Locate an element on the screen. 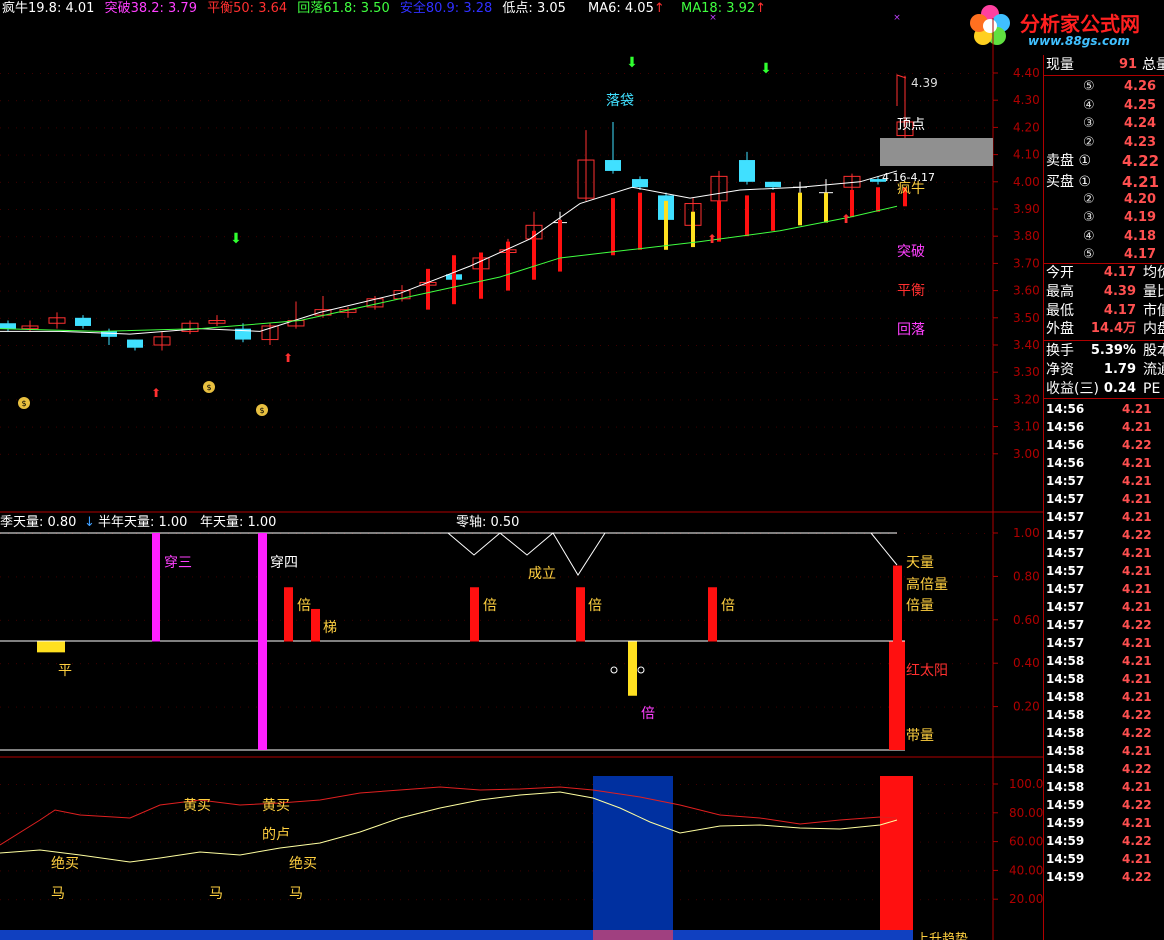 The image size is (1164, 940). tick-row: 14:56 4.21 is located at coordinates (1103, 427).